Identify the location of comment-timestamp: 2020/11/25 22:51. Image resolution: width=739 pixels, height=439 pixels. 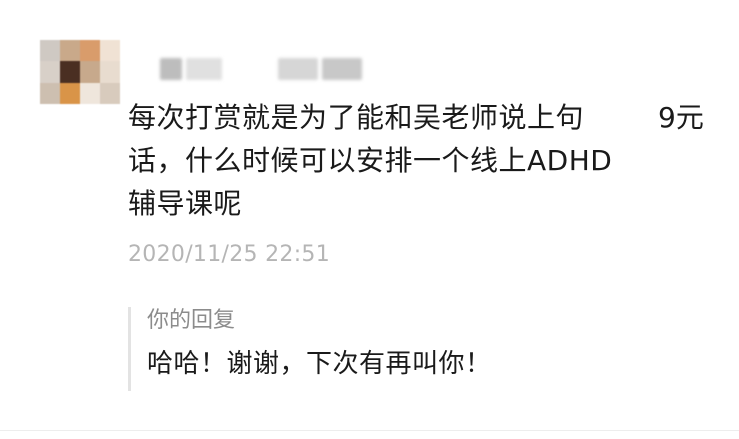
(229, 254).